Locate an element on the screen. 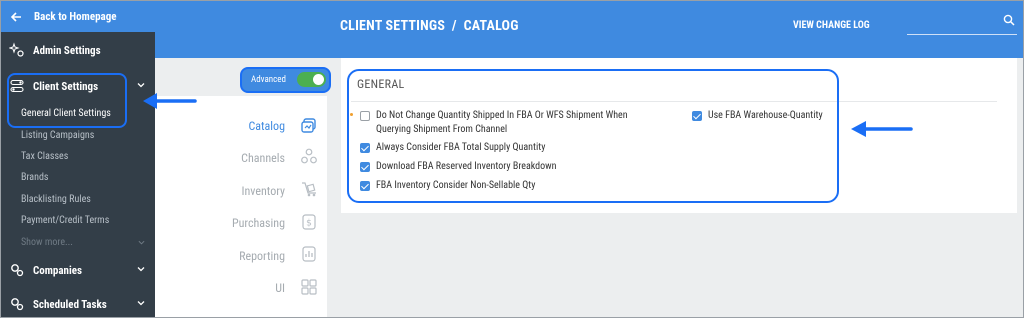 The width and height of the screenshot is (1024, 318). sidebar-item-label: Admin Settings is located at coordinates (67, 50).